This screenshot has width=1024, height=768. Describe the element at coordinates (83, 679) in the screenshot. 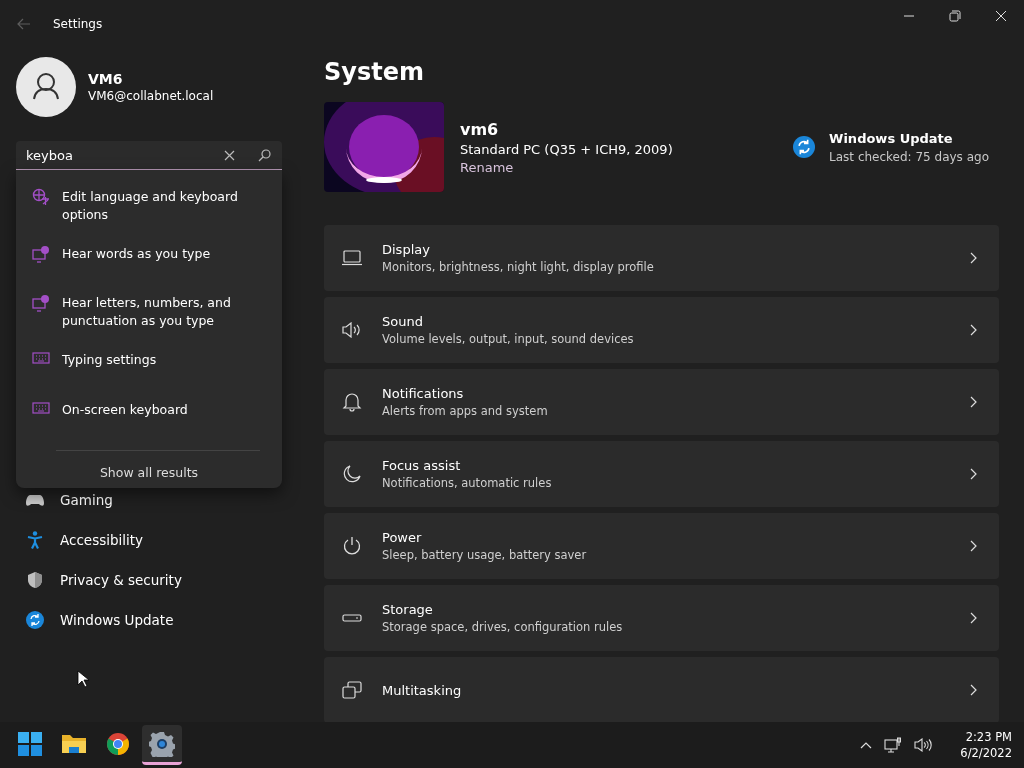

I see `mouse-cursor-icon` at that location.